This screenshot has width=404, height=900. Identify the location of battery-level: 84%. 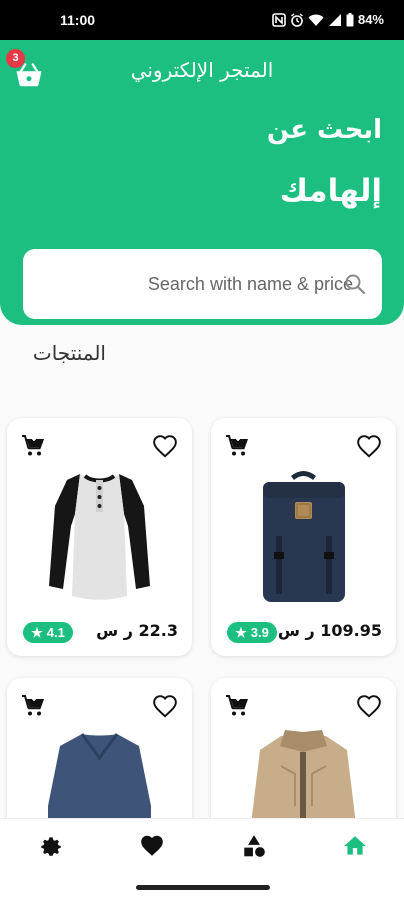
(370, 19).